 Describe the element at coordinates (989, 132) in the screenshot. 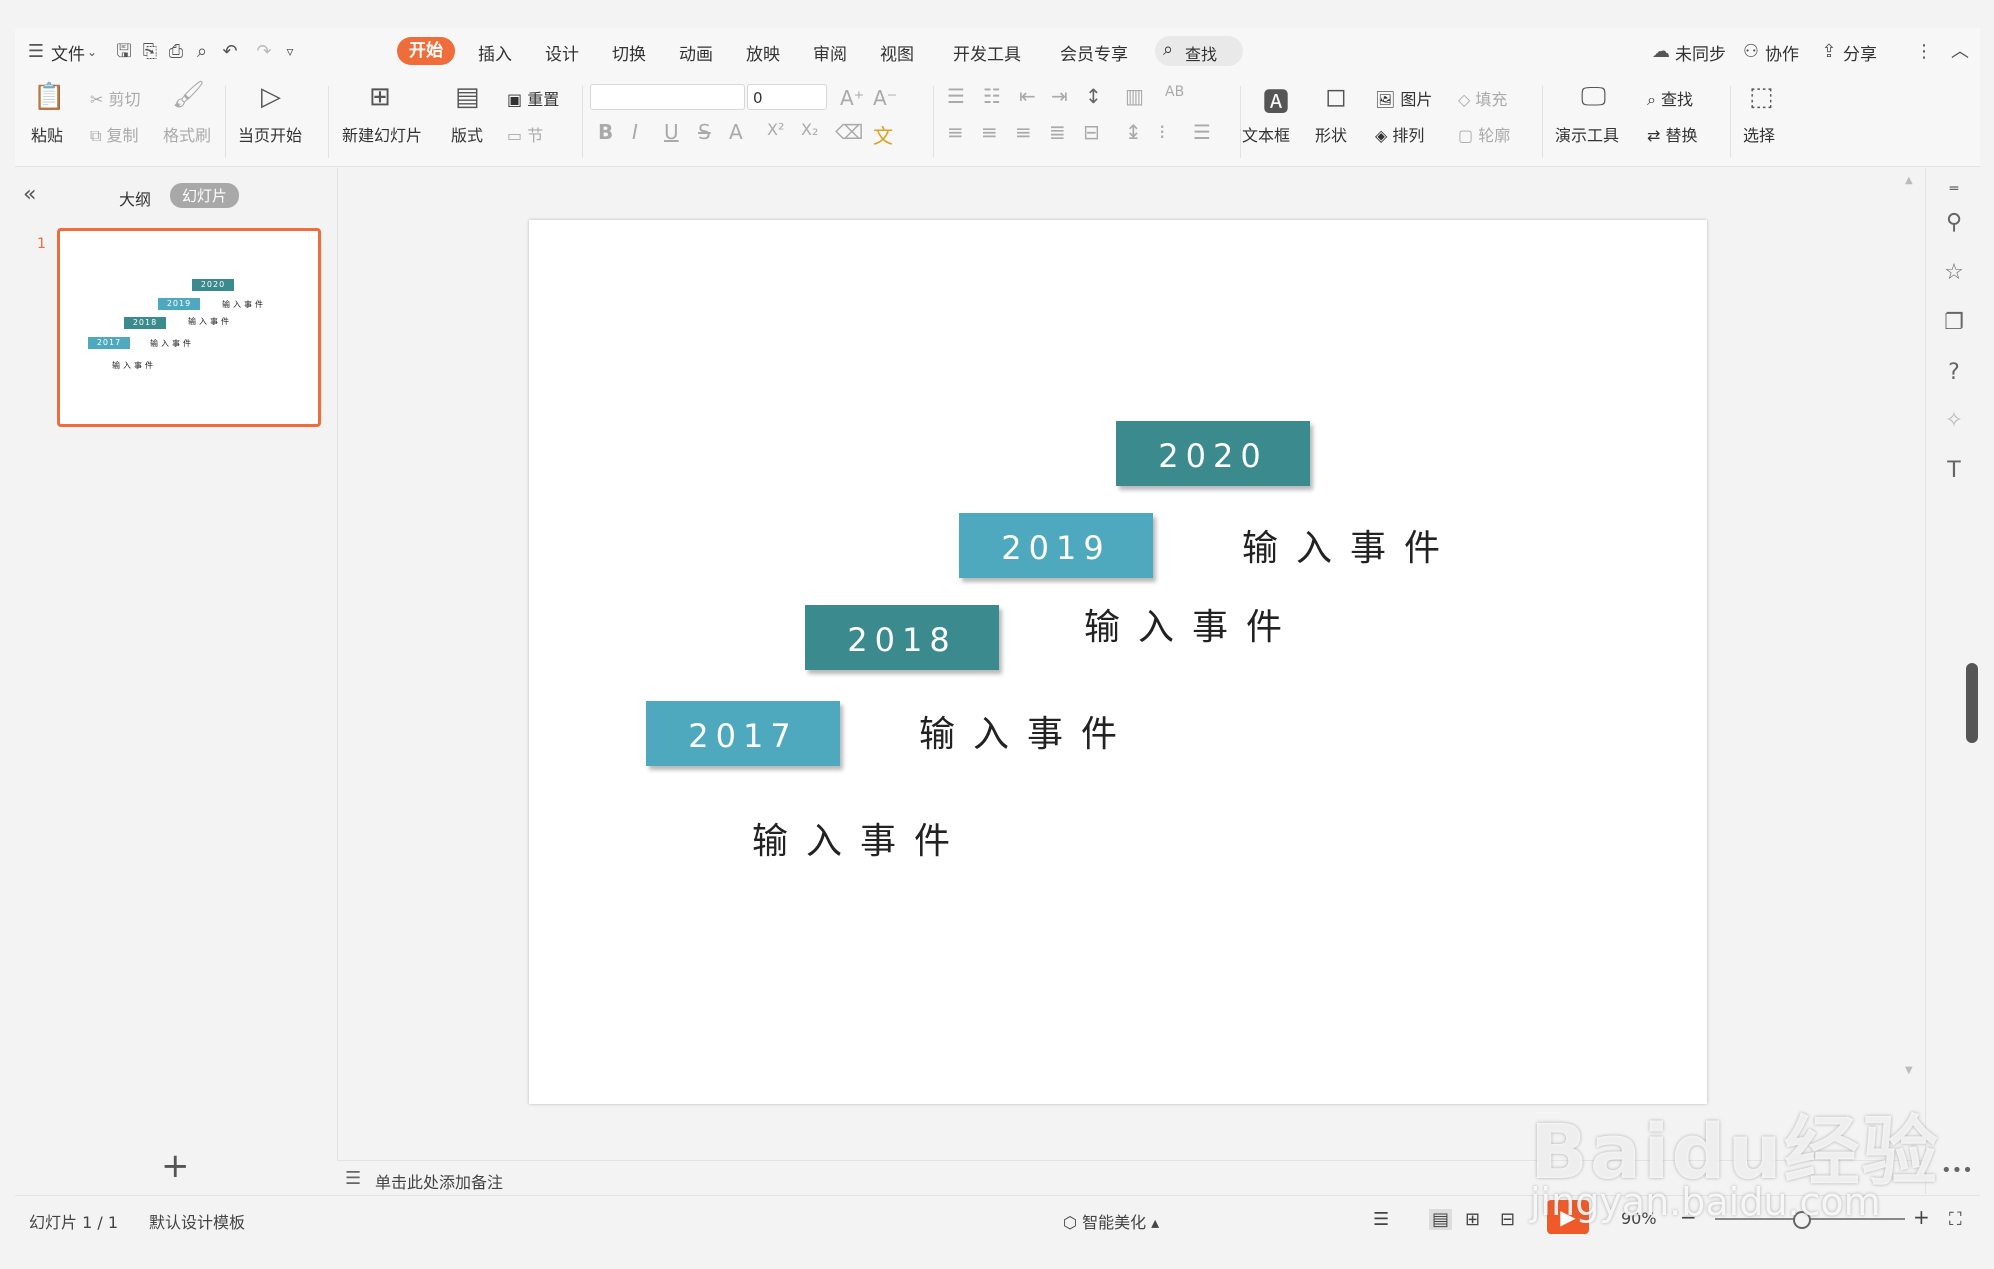

I see `align-center-icon: ≡` at that location.